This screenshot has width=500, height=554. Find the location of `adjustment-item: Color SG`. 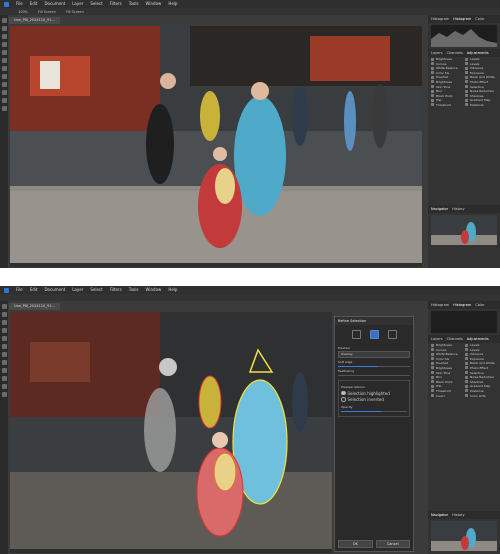

adjustment-item: Color SG is located at coordinates (447, 73).